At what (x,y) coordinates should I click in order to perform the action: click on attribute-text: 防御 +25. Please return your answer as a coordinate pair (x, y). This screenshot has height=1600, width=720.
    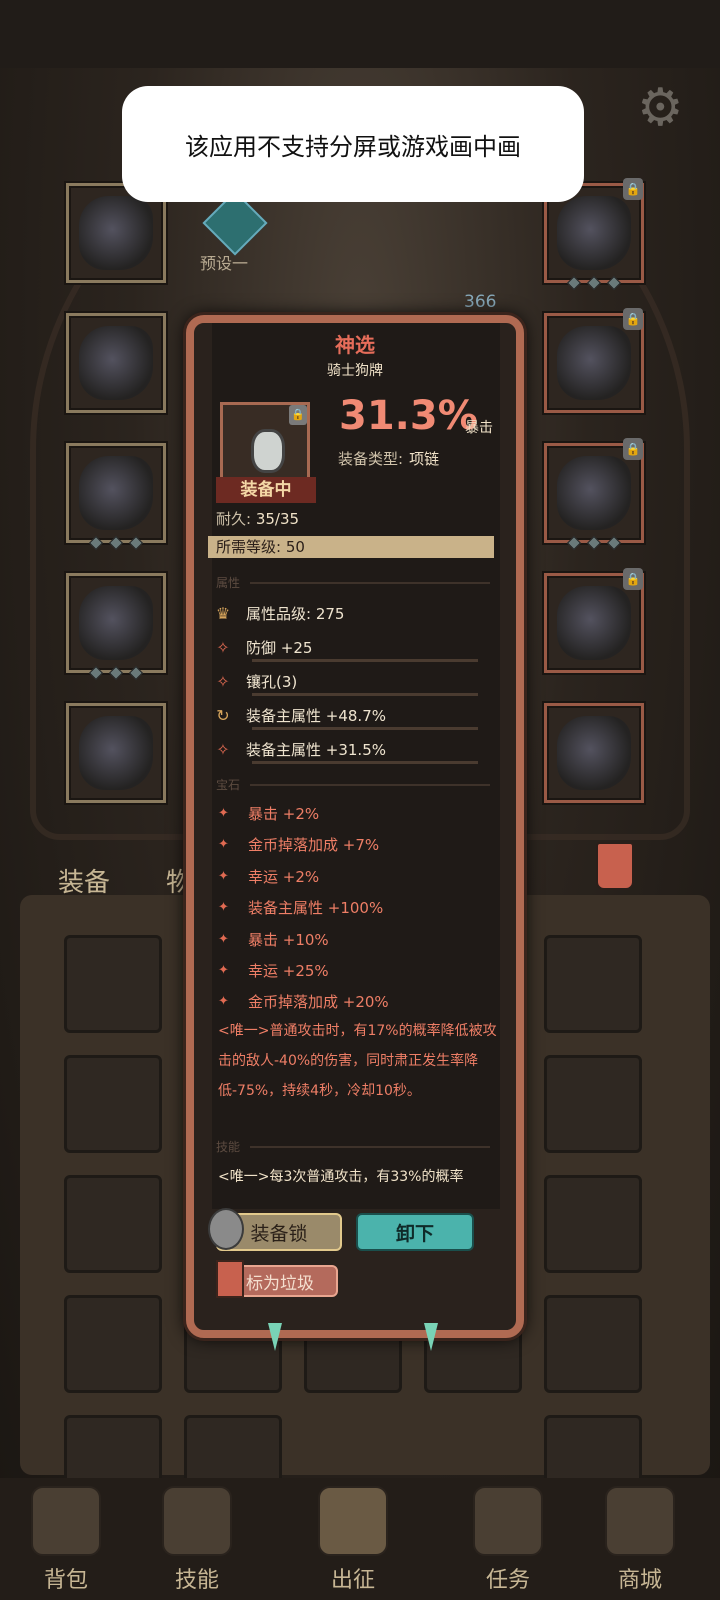
    Looking at the image, I should click on (279, 648).